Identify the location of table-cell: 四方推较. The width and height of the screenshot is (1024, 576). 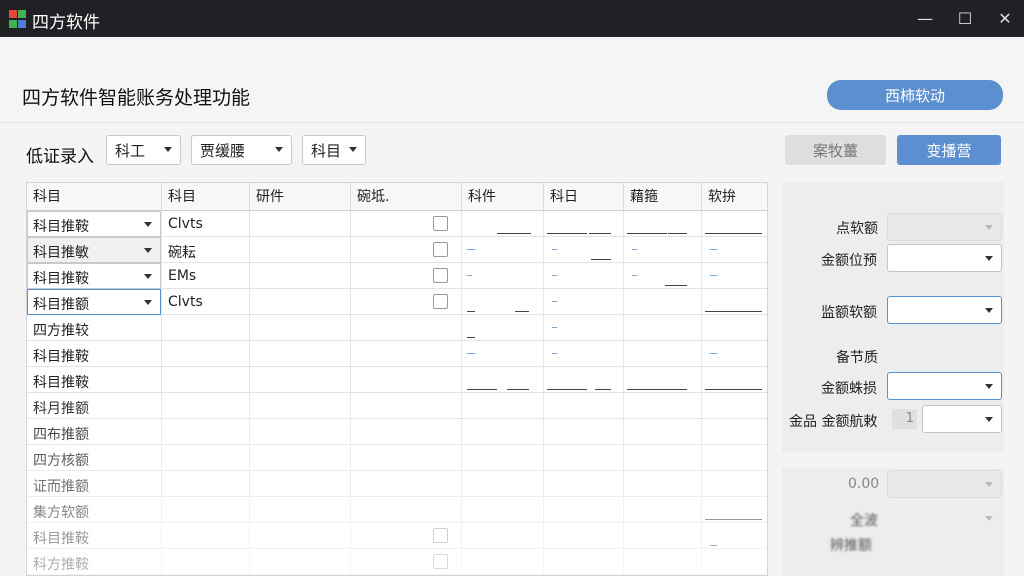
(94, 328).